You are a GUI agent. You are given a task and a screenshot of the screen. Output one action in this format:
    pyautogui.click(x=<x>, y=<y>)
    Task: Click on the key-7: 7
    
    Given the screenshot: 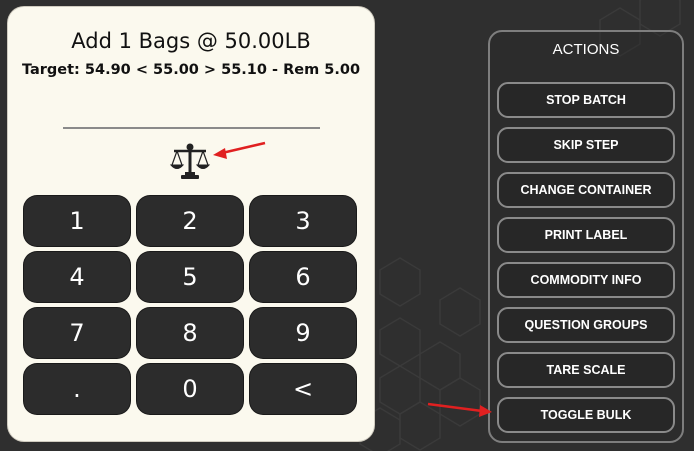 What is the action you would take?
    pyautogui.click(x=77, y=333)
    